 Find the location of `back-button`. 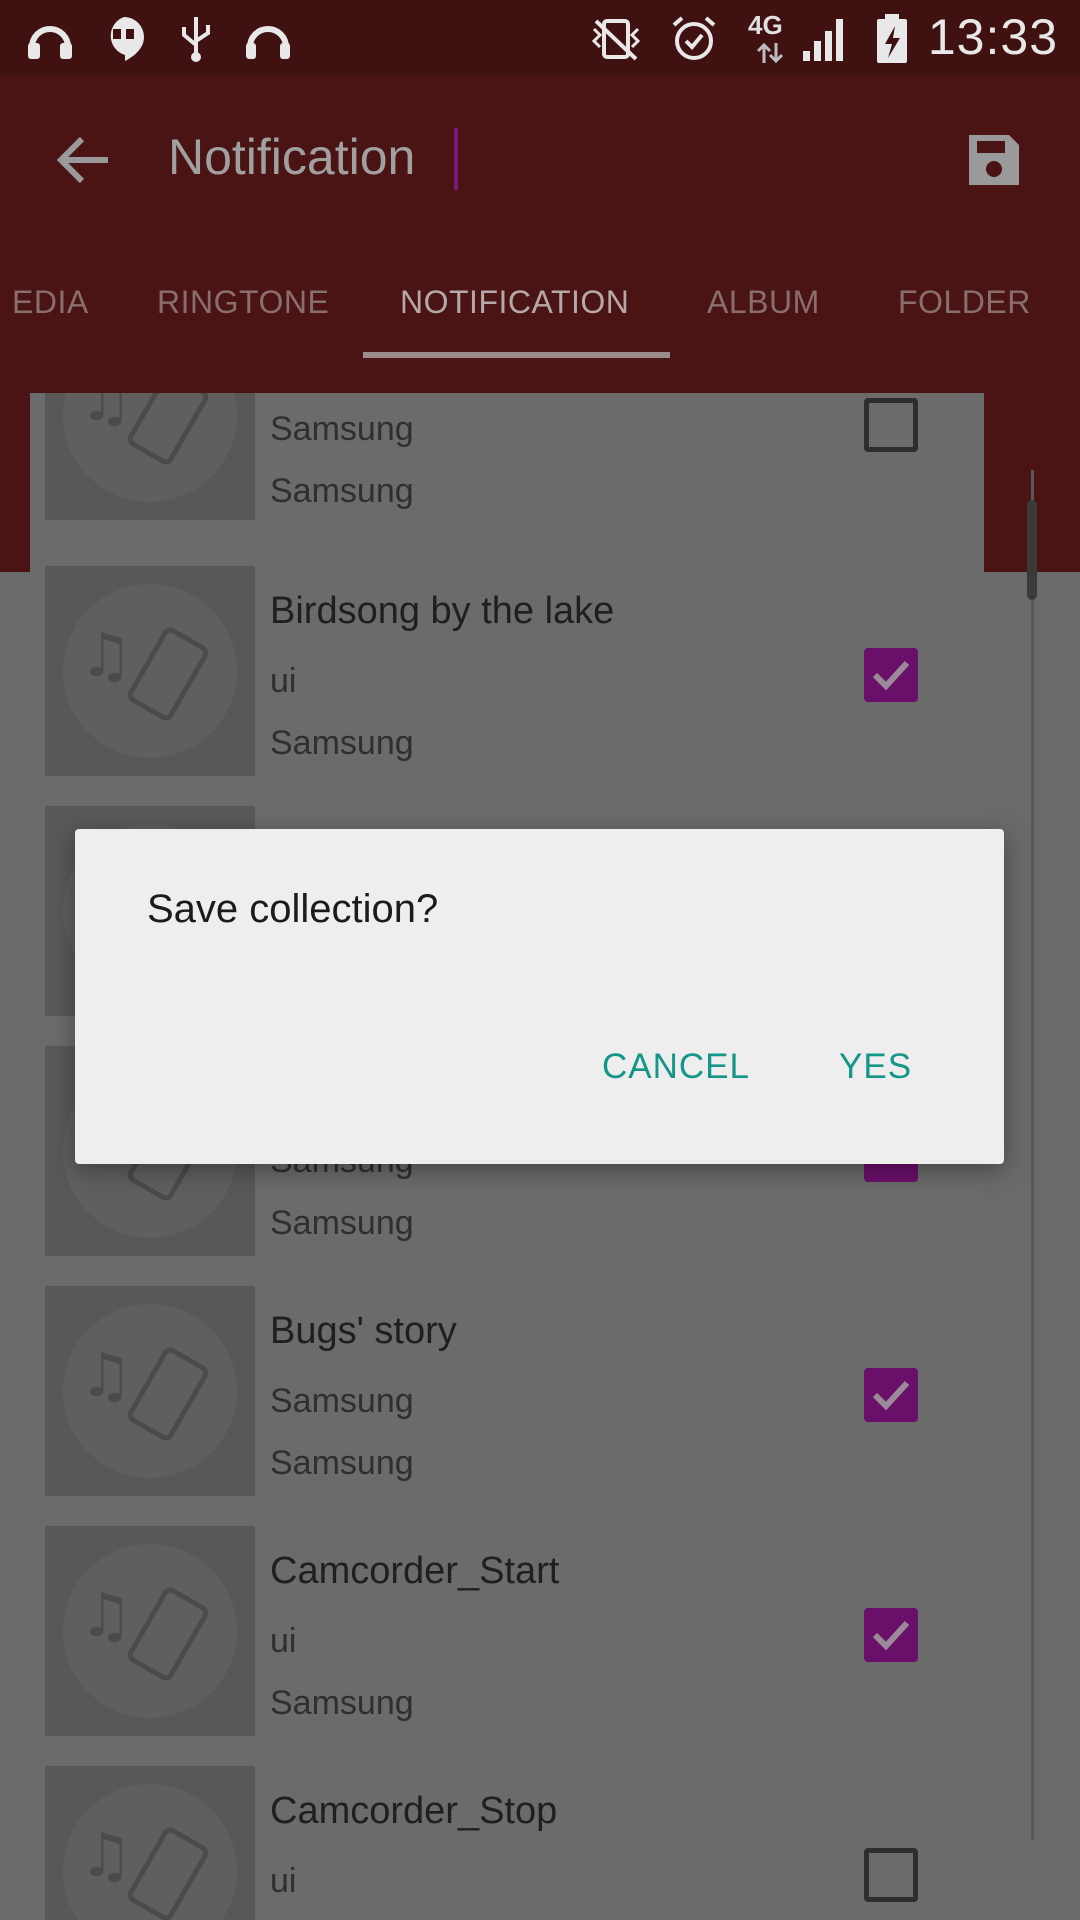

back-button is located at coordinates (84, 160).